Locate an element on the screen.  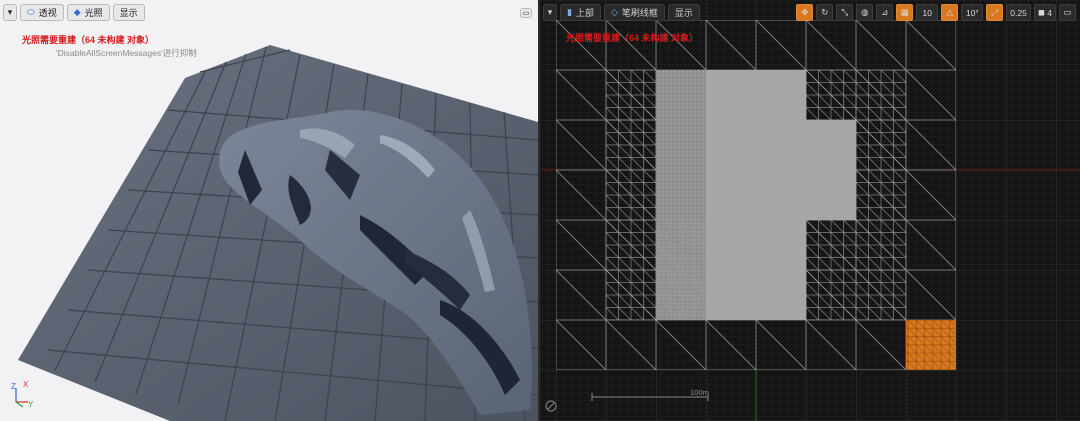
scale-snap-icon: ⤢ is located at coordinates (995, 12).